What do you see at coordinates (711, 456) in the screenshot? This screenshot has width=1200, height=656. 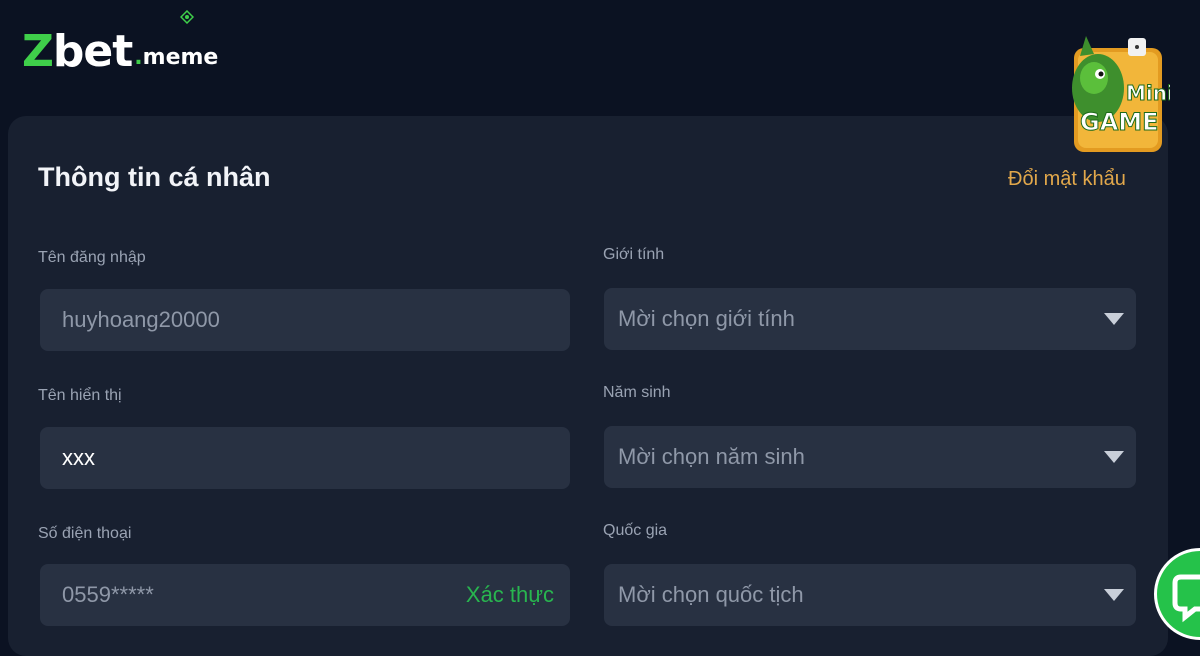 I see `birth-year-placeholder: Mời chọn năm sinh` at bounding box center [711, 456].